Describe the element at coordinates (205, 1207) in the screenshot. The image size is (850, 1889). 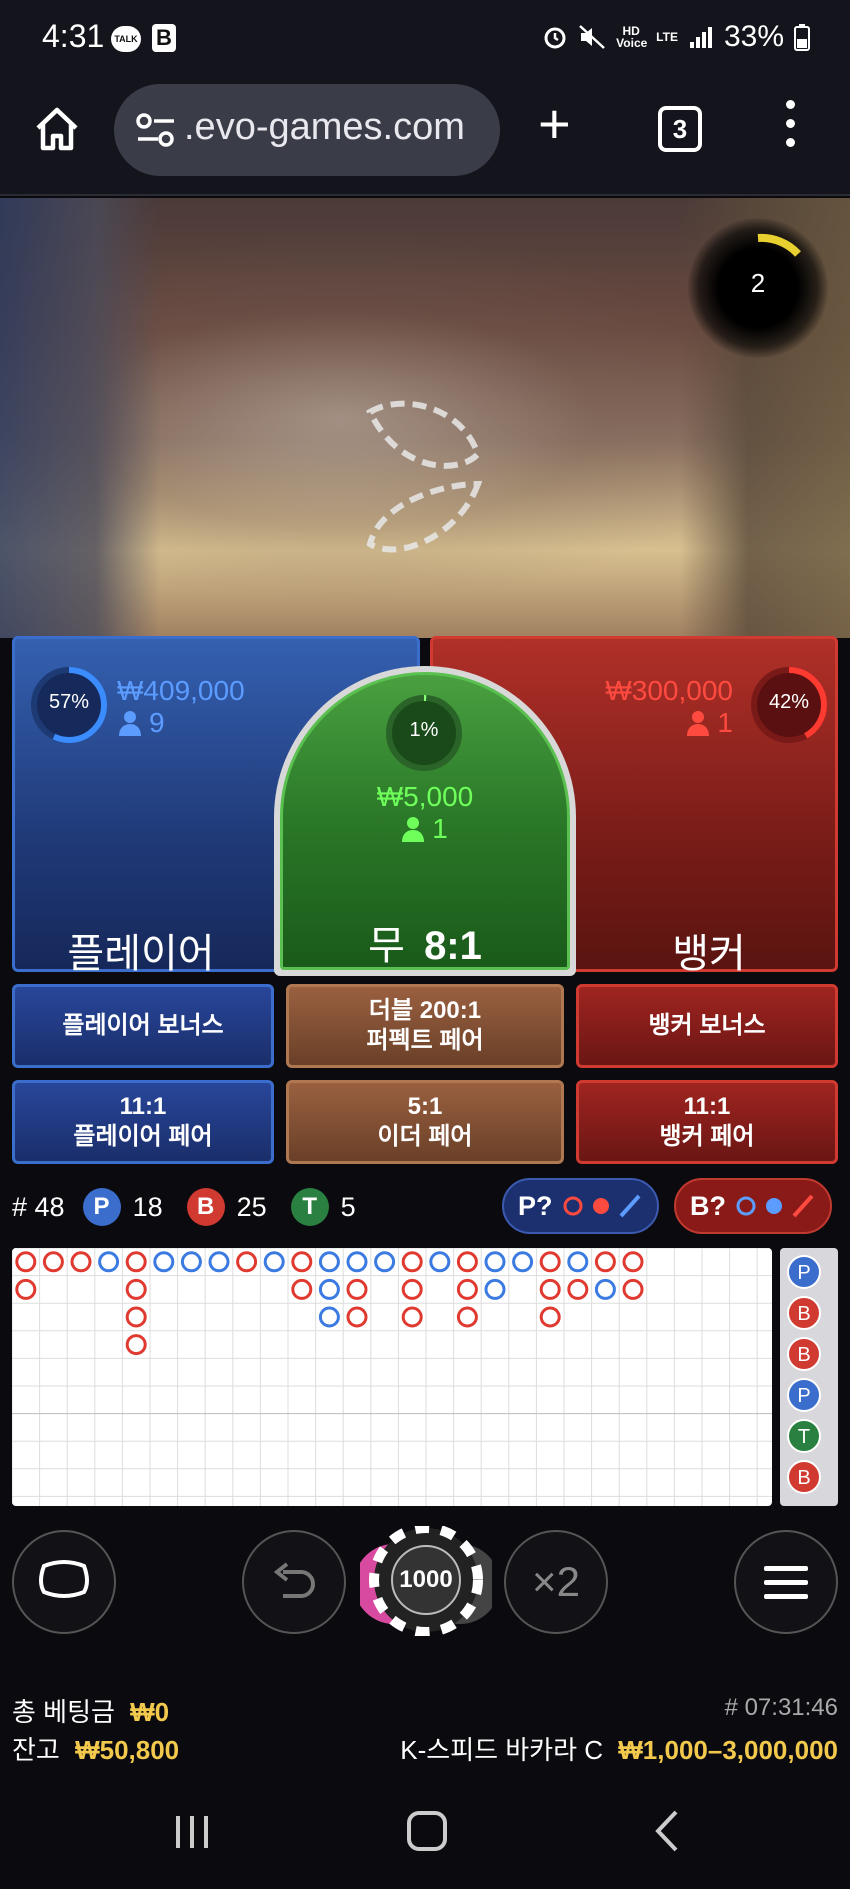
I see `banker-badge: B` at that location.